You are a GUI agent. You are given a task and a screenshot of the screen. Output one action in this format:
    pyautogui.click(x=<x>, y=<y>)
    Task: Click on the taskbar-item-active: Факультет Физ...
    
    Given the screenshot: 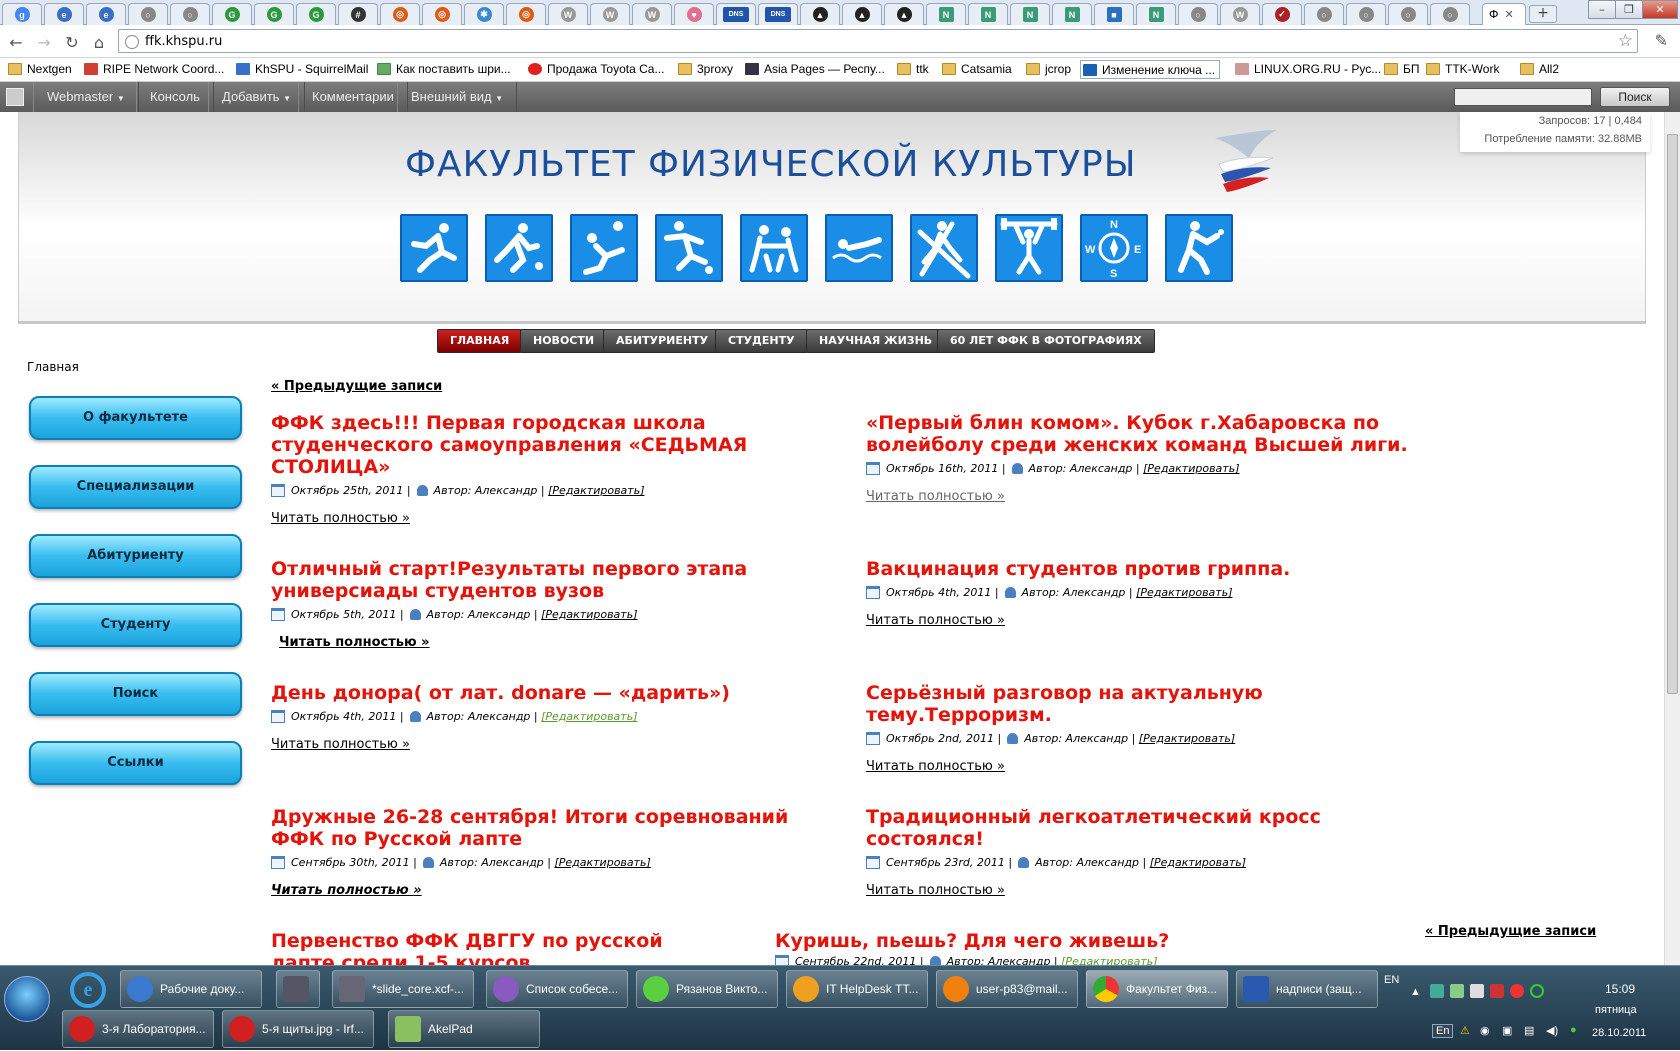 What is the action you would take?
    pyautogui.click(x=1157, y=989)
    